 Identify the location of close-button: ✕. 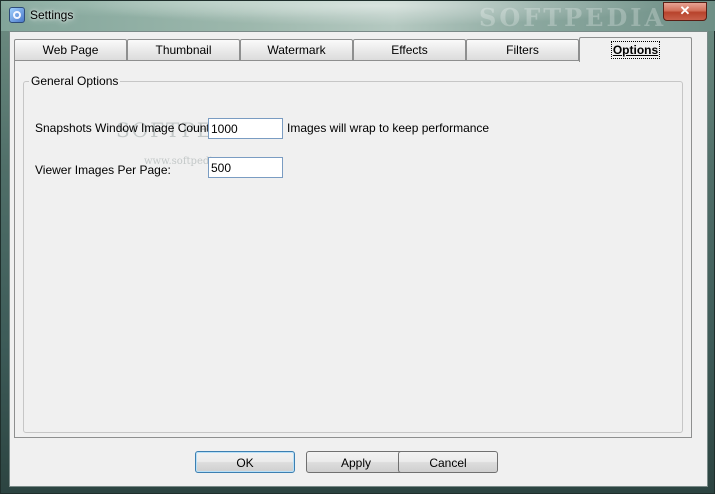
(685, 11).